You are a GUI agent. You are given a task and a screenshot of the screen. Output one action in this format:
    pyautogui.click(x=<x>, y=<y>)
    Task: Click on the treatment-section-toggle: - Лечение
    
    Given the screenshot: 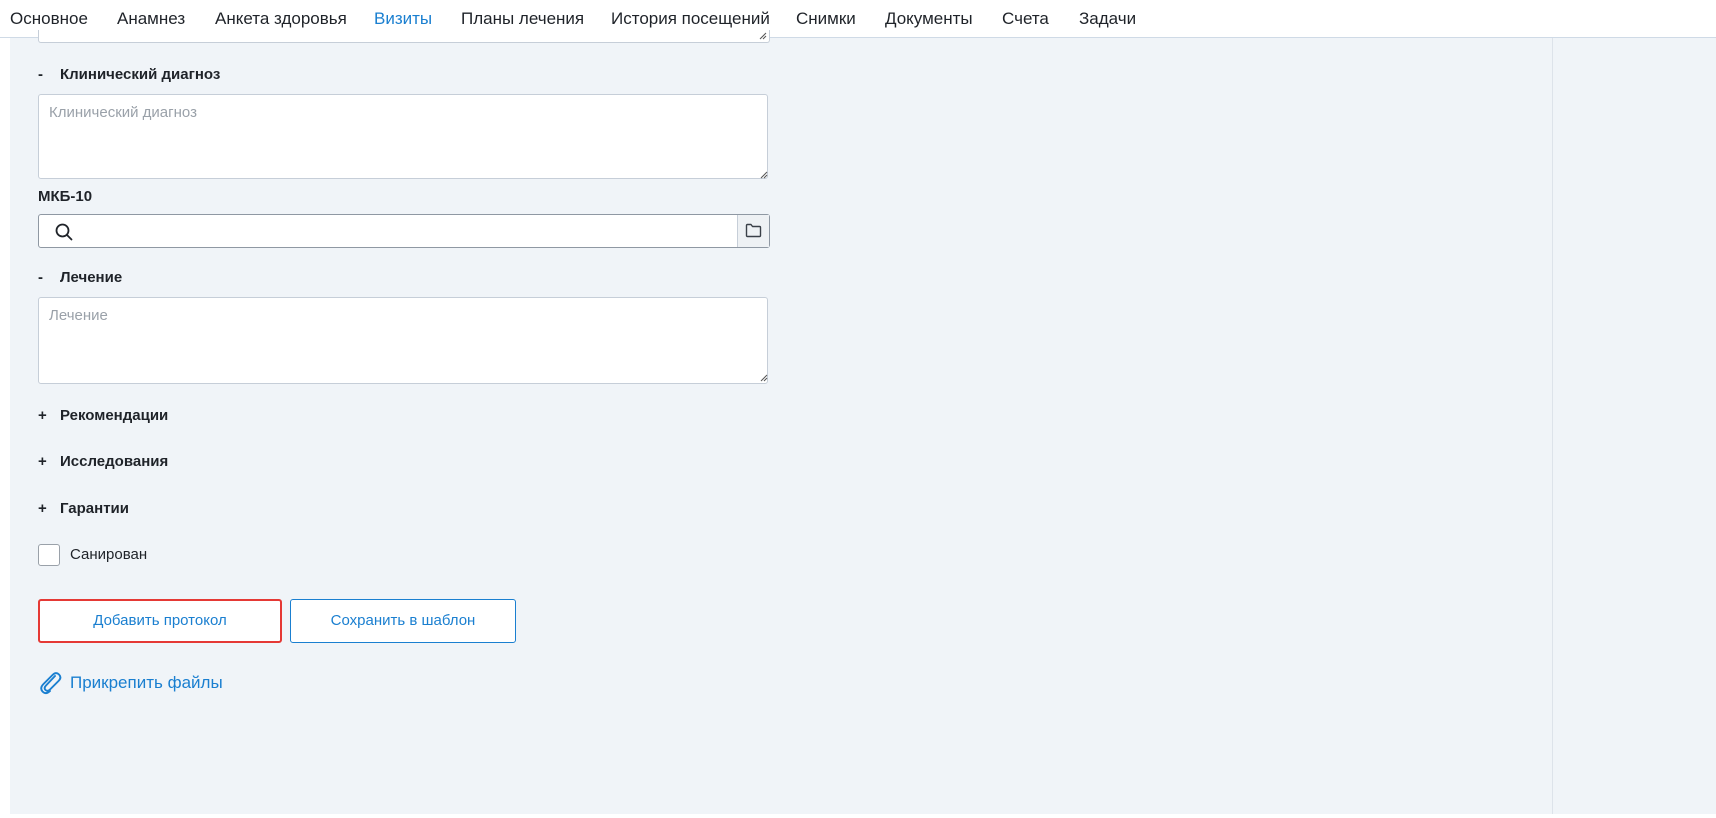 What is the action you would take?
    pyautogui.click(x=80, y=278)
    